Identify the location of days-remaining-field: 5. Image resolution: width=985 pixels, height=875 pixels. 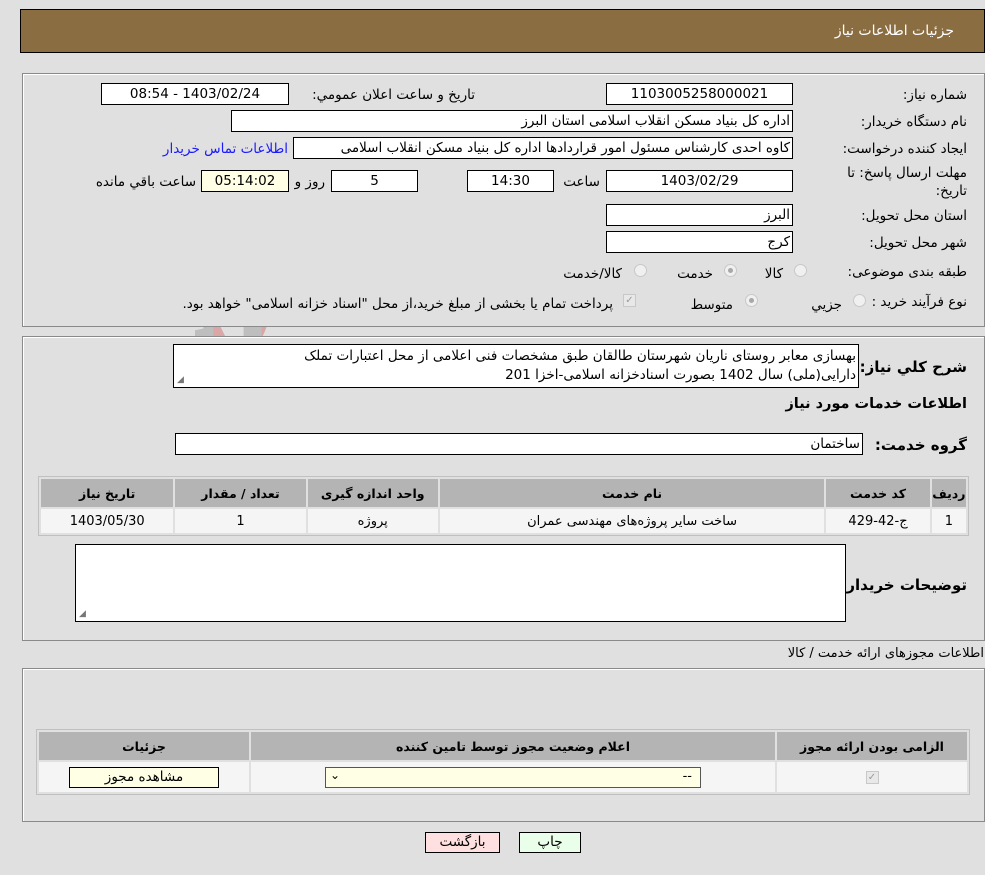
(374, 181).